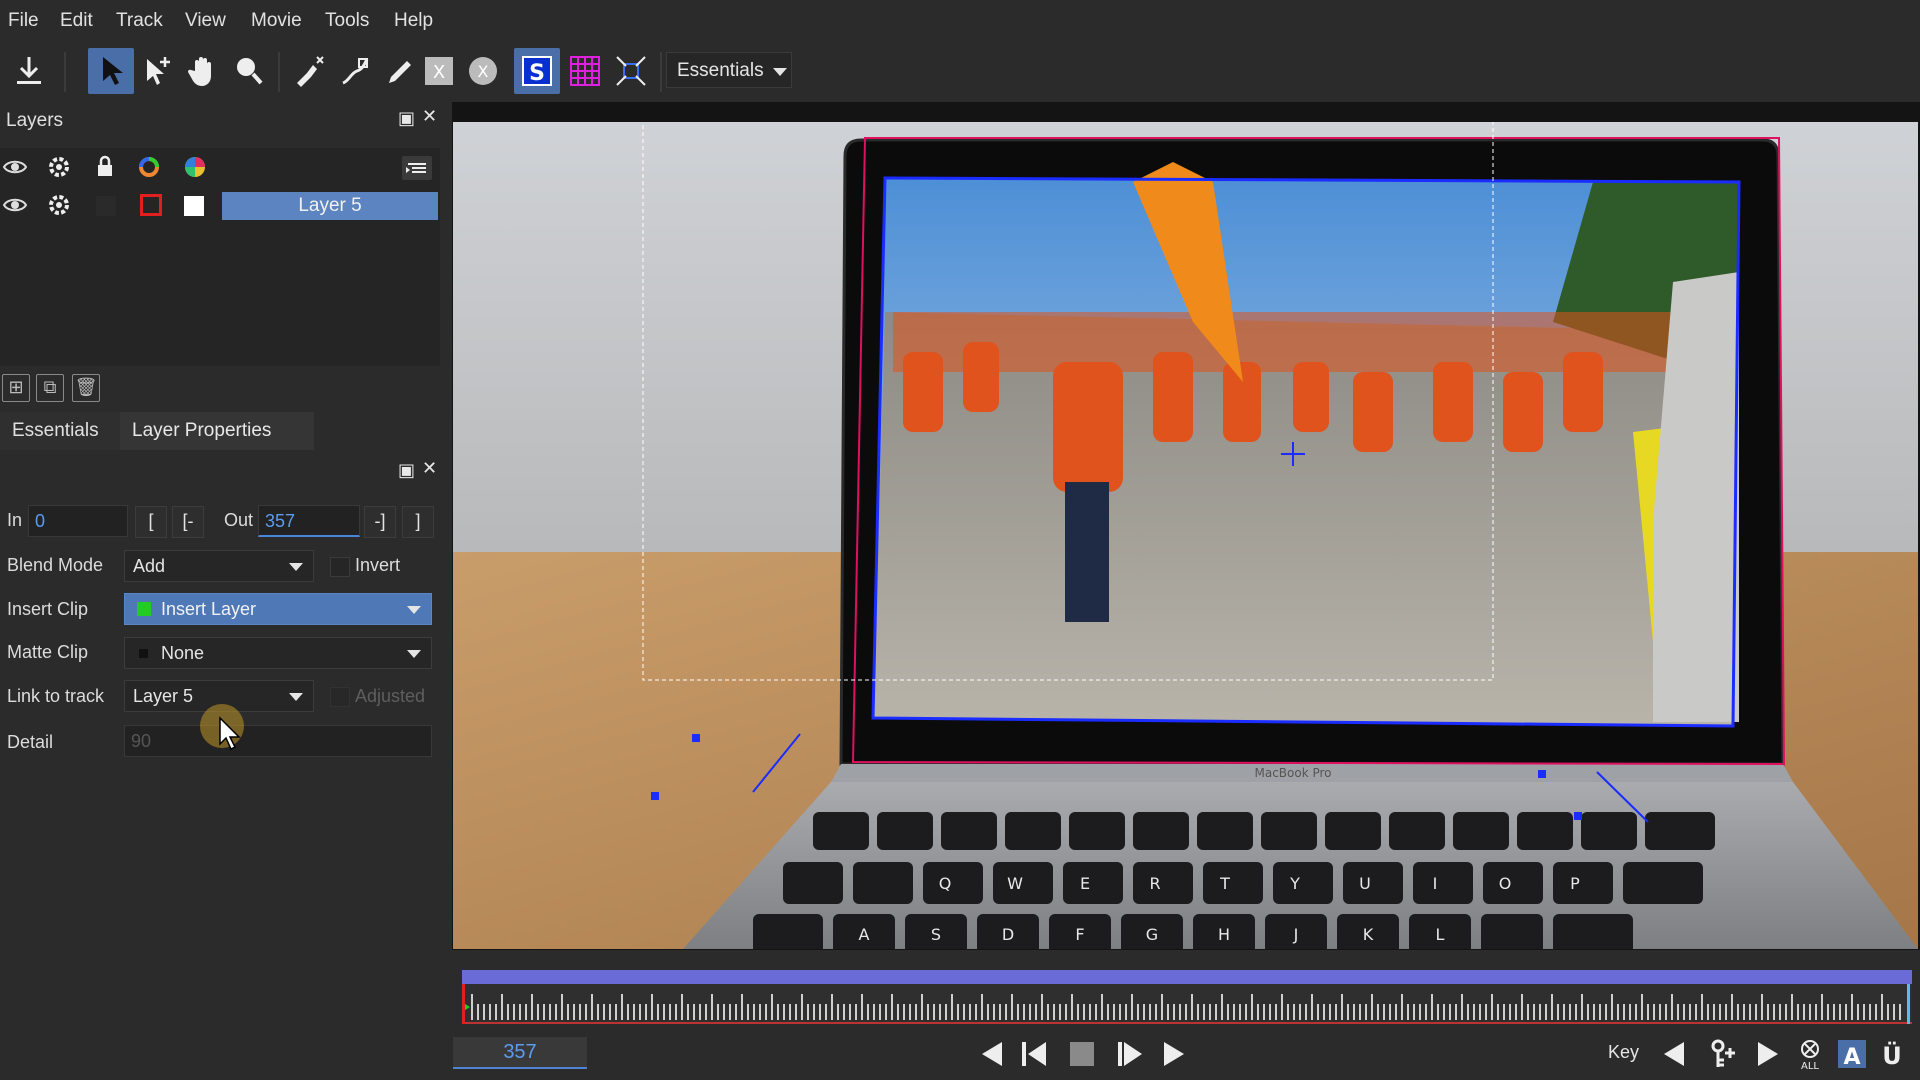 This screenshot has height=1080, width=1920. I want to click on select-tool-button, so click(111, 71).